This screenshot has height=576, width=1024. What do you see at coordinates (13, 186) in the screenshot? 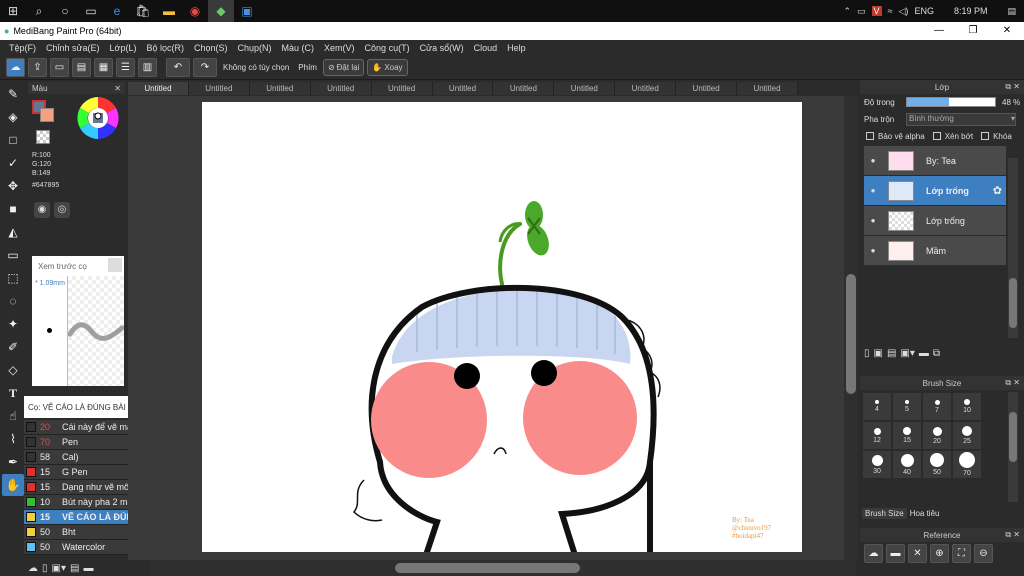
I see `move-tool-icon: ✥` at bounding box center [13, 186].